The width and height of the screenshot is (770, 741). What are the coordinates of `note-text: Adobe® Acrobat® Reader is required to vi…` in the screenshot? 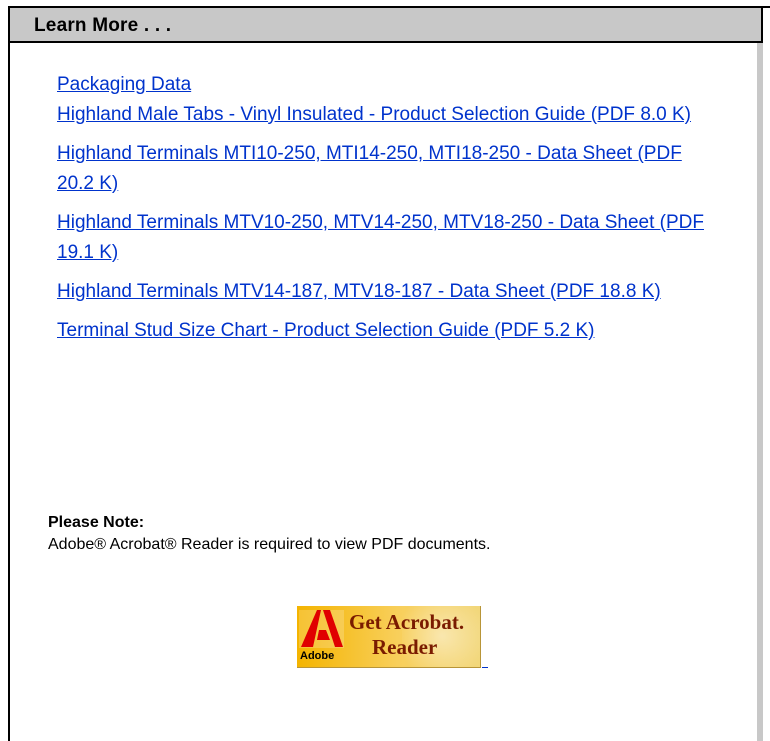 It's located at (269, 544).